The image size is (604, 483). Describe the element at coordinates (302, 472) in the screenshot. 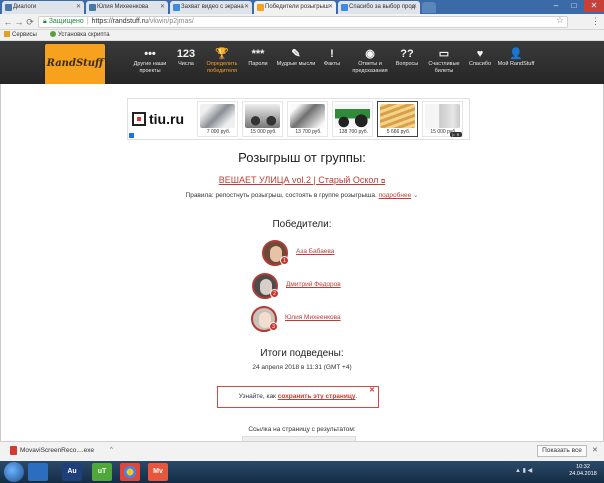

I see `taskbar` at that location.